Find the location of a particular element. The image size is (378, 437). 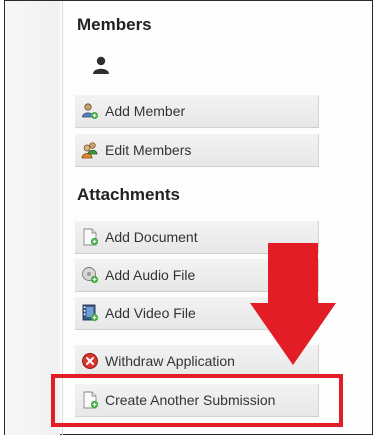

add-document-label: Add Document is located at coordinates (151, 237).